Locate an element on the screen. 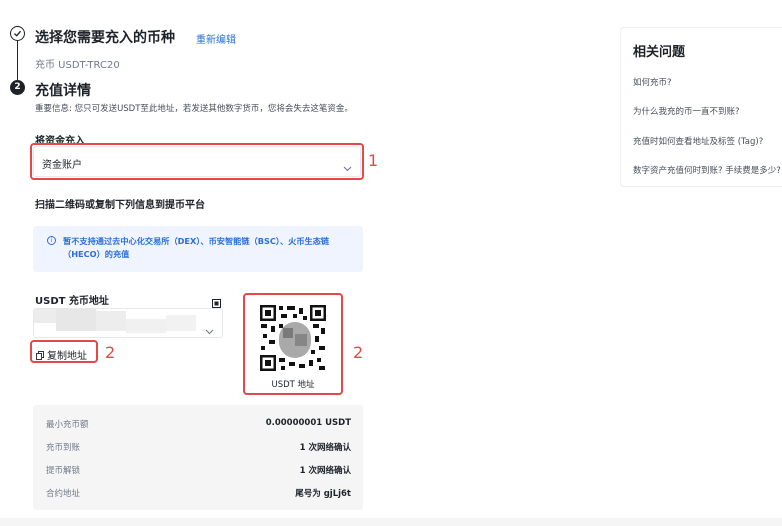 Image resolution: width=782 pixels, height=526 pixels. important-notice: 重要信息: 您只可发送USDT至此地址，若发送其他数字货币，您将会失去这笔资金。 is located at coordinates (194, 109).